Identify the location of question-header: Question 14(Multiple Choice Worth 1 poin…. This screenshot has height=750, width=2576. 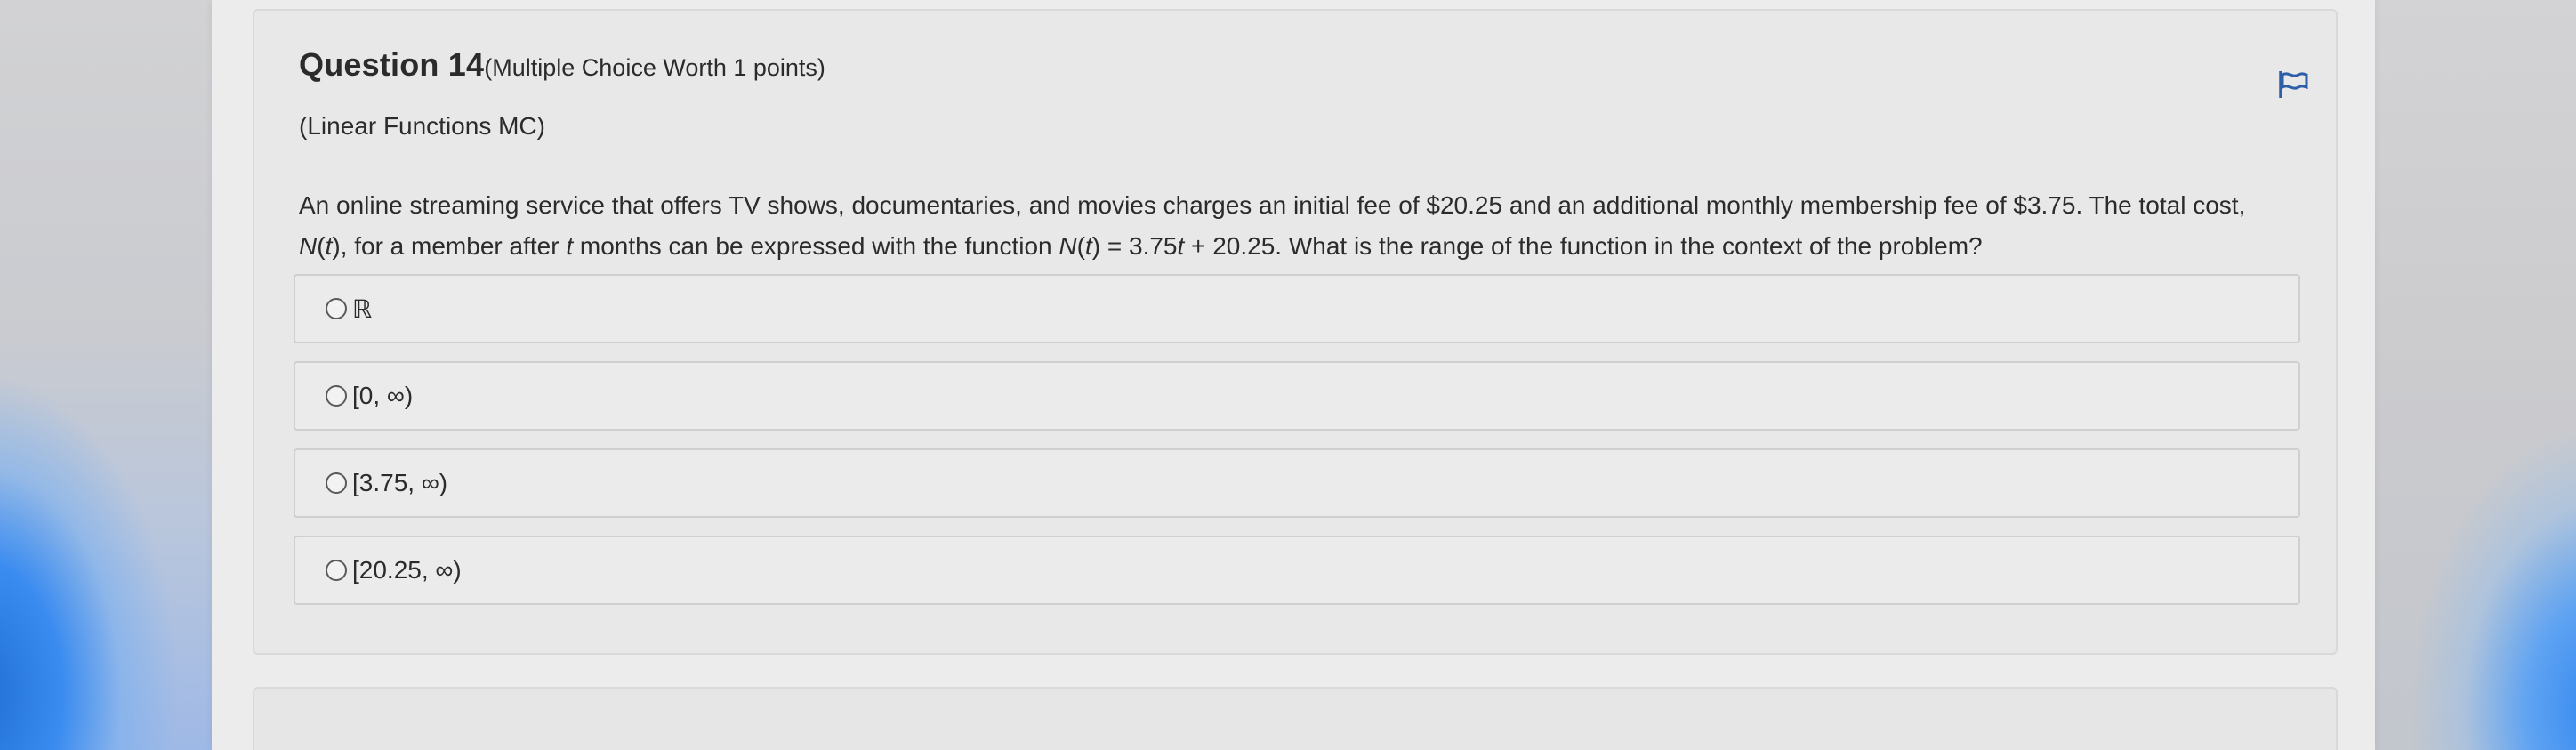
(562, 65).